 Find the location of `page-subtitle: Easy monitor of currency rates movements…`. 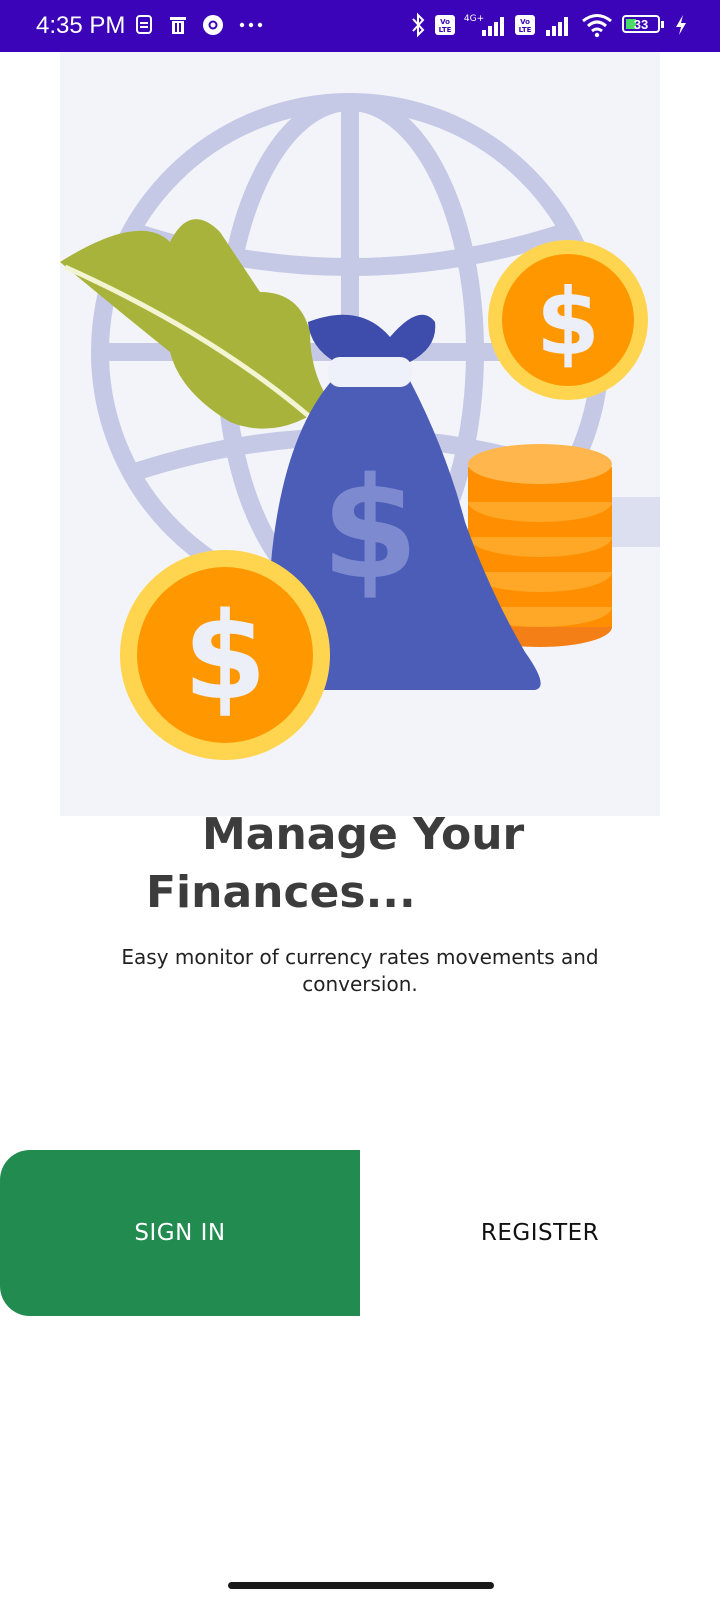

page-subtitle: Easy monitor of currency rates movements… is located at coordinates (360, 970).